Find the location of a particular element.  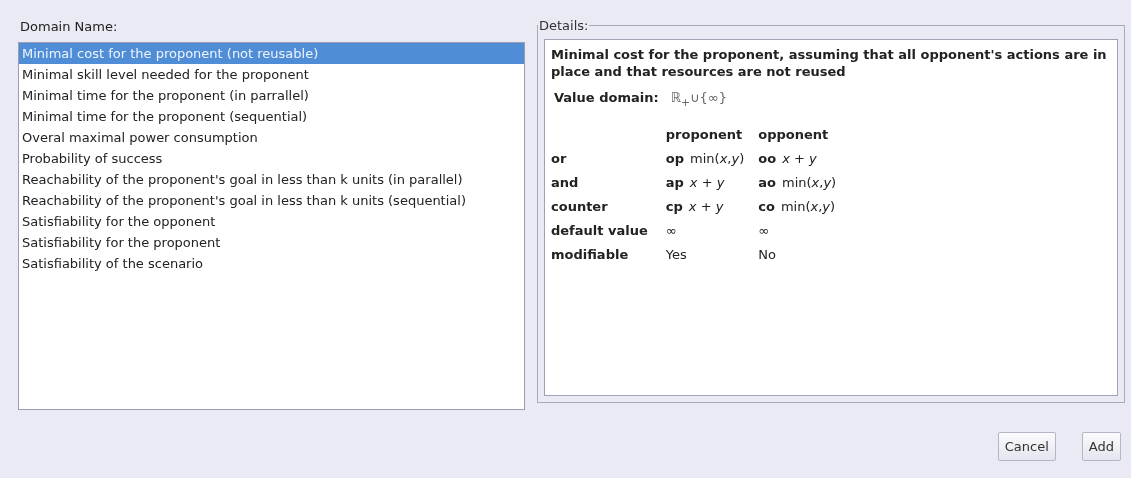

cell-value: Yes is located at coordinates (676, 255).